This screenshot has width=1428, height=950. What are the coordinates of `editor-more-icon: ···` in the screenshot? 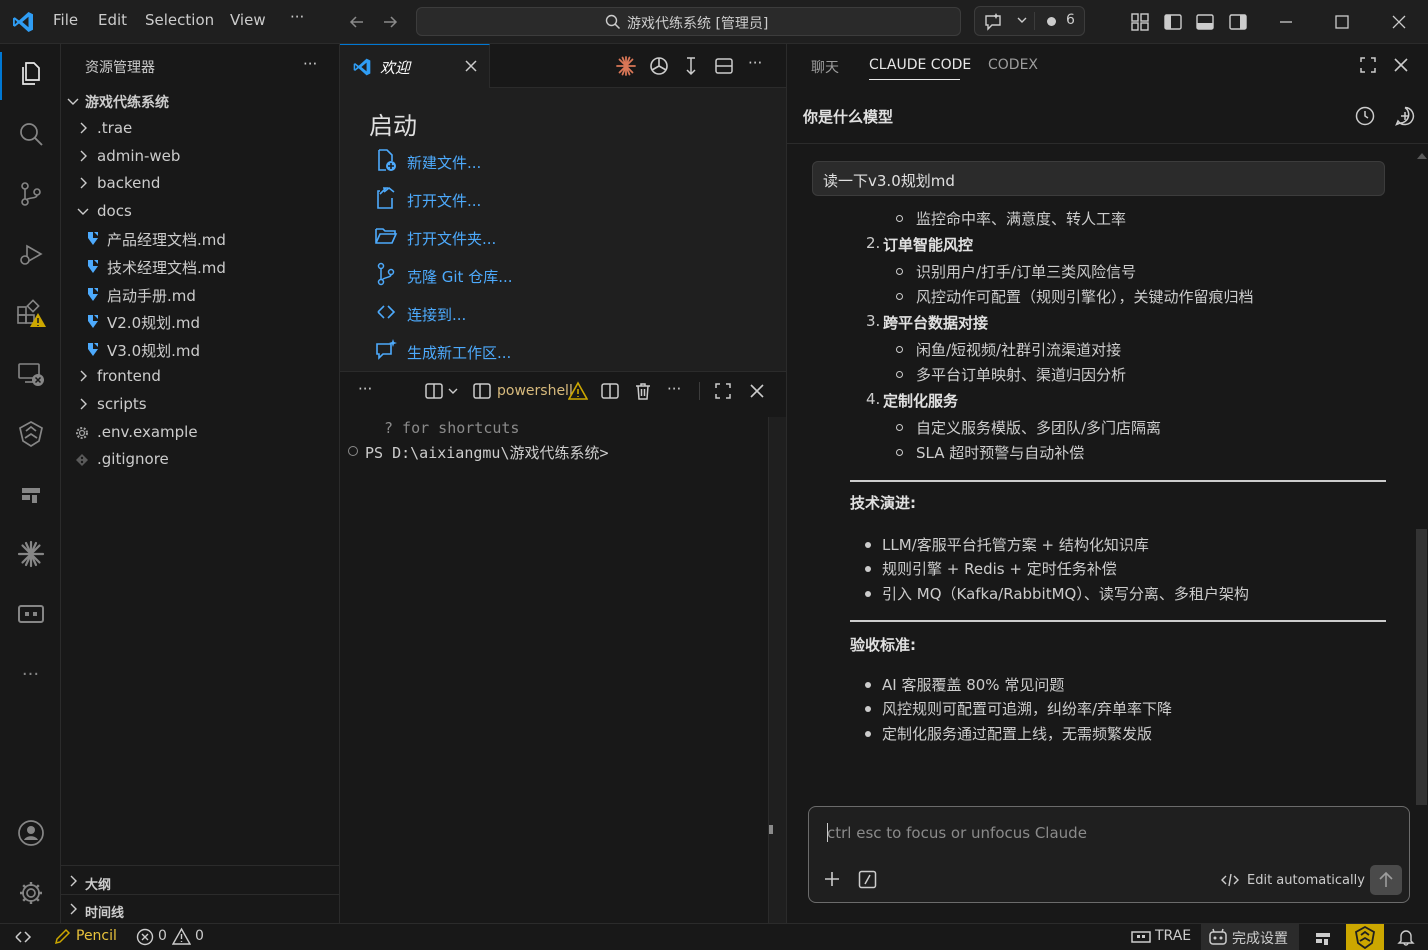 It's located at (755, 63).